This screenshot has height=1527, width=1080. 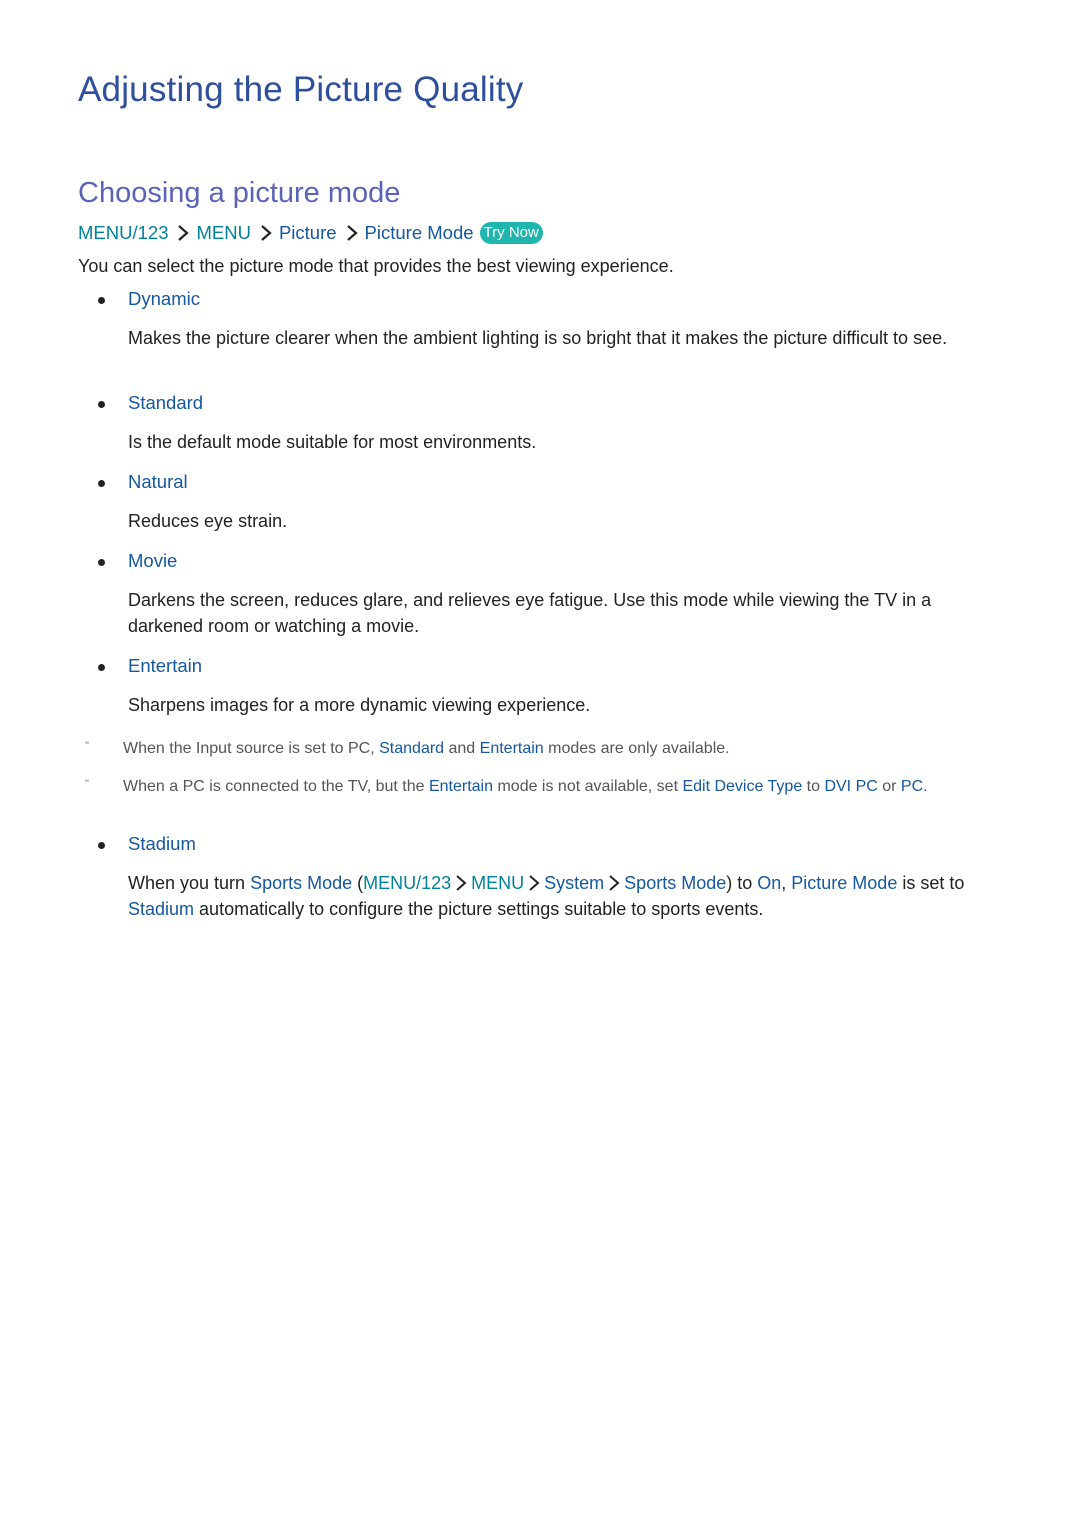 I want to click on link-stadium: Stadium, so click(x=161, y=909).